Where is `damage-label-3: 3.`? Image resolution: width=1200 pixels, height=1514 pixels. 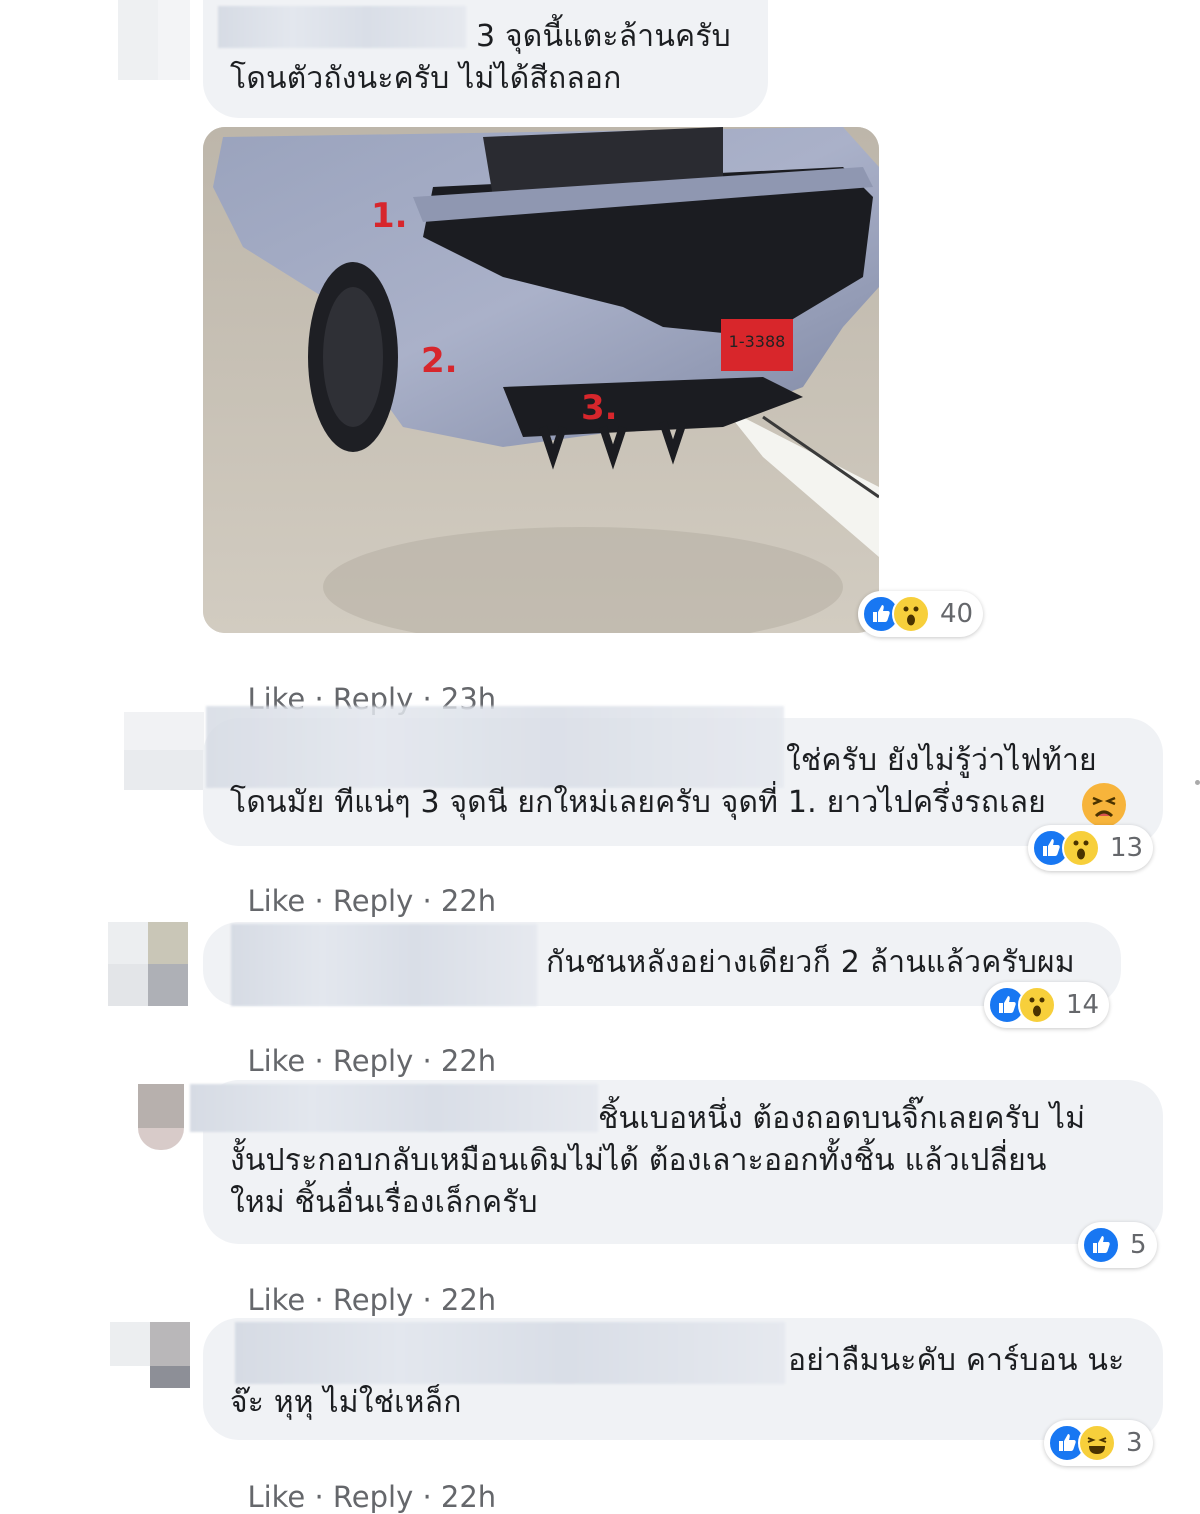 damage-label-3: 3. is located at coordinates (599, 408).